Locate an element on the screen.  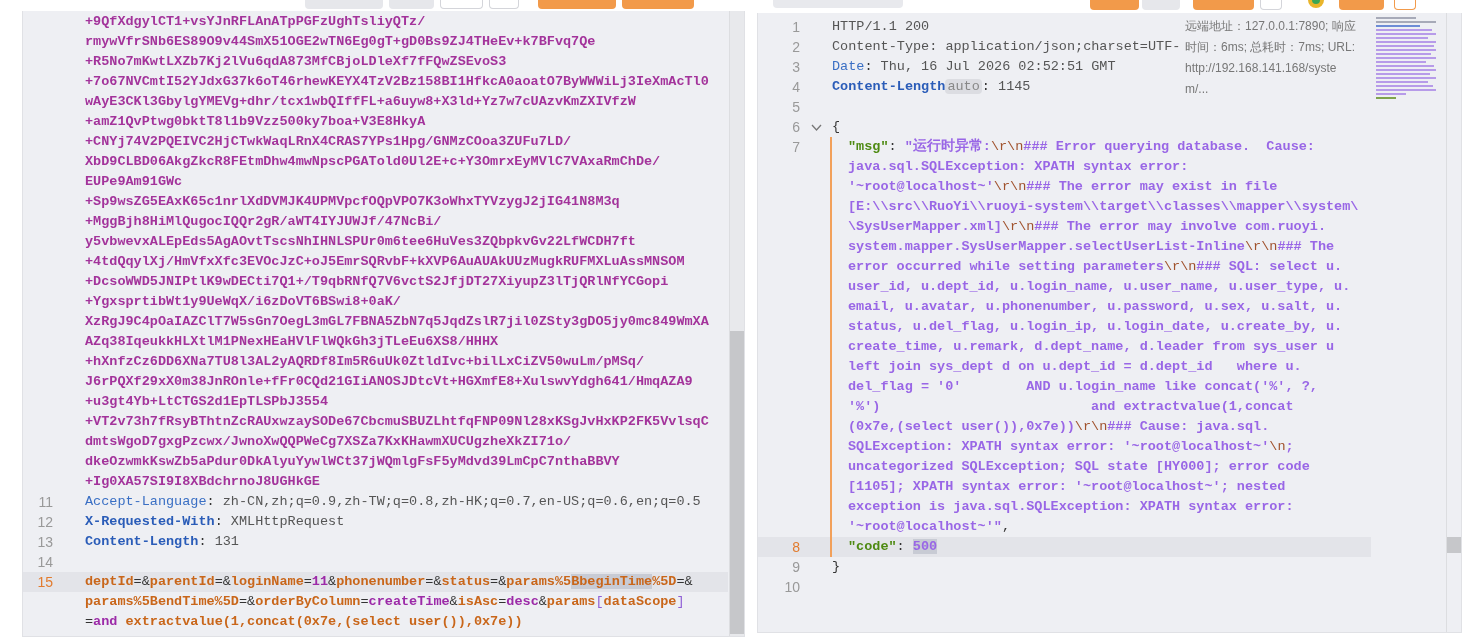
code-line: SQLException: XPATH syntax error: '~root@localhost~'\n; is located at coordinates (1071, 447).